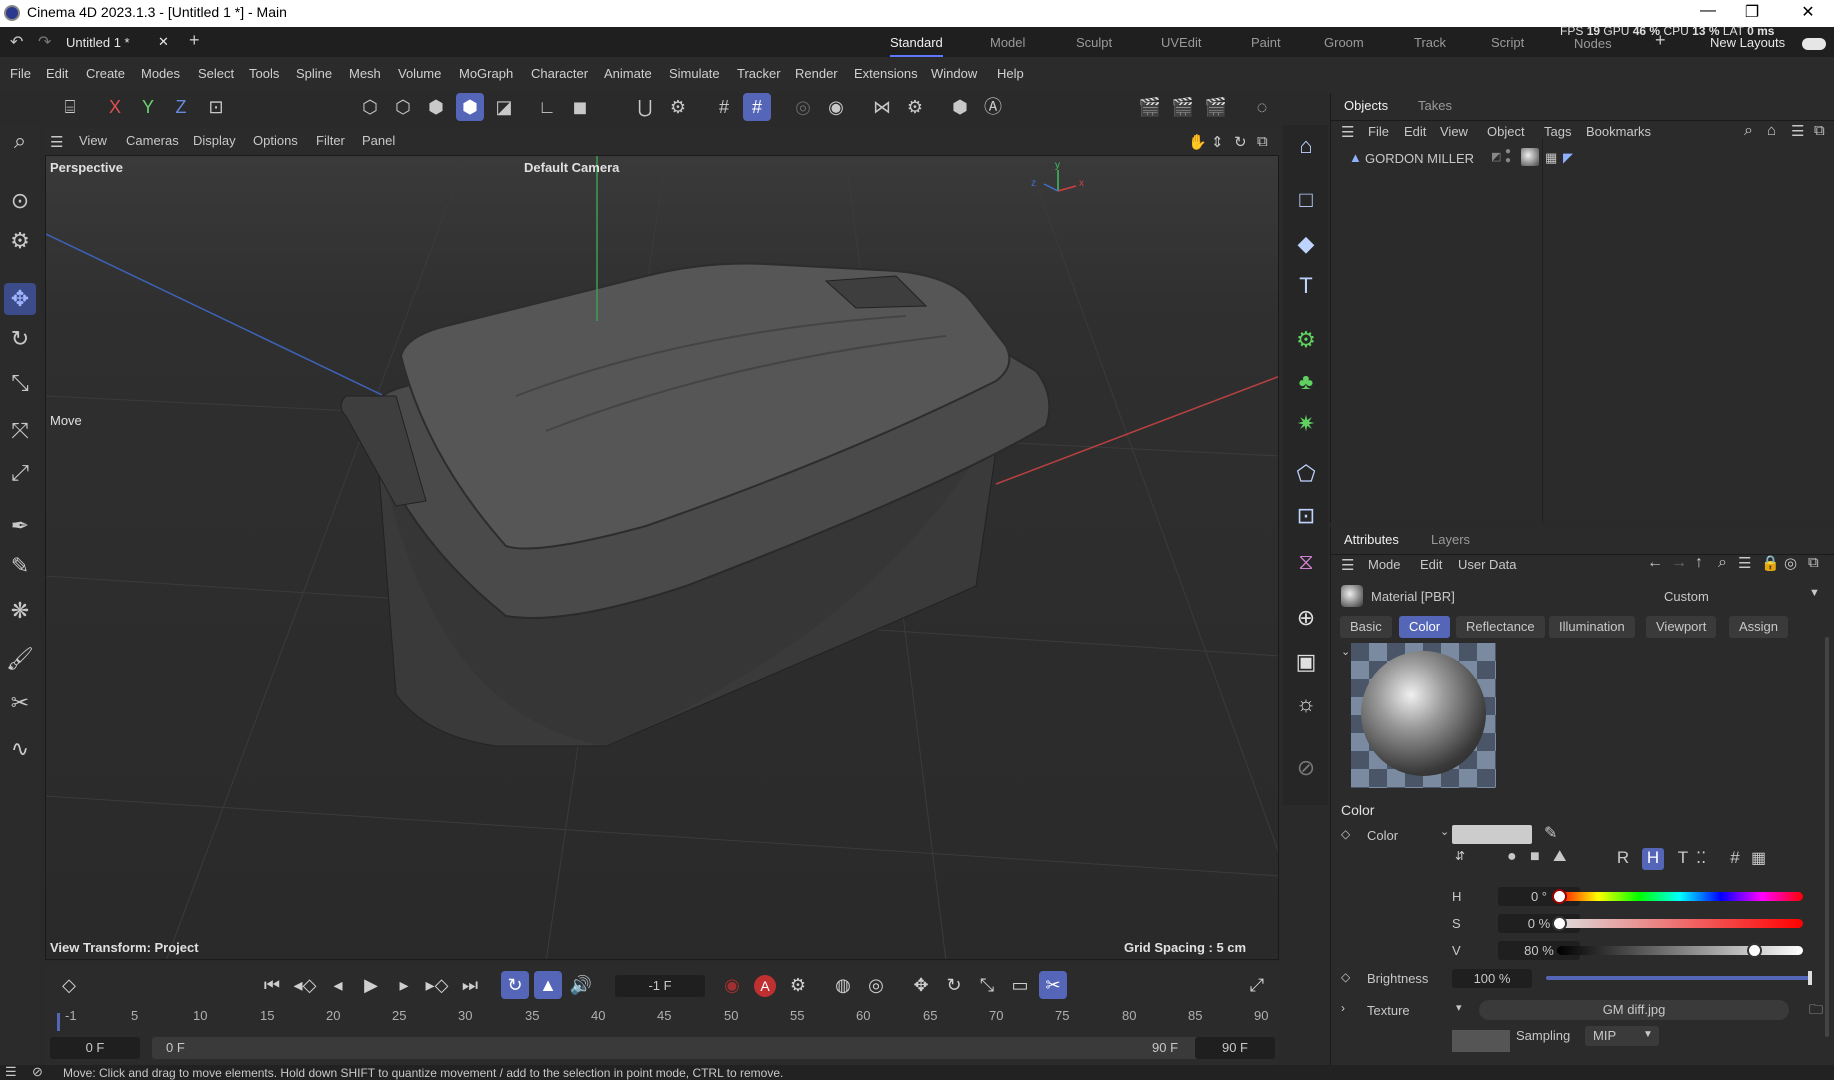 The width and height of the screenshot is (1834, 1080). What do you see at coordinates (1506, 131) in the screenshot?
I see `objects-menu-object: Object` at bounding box center [1506, 131].